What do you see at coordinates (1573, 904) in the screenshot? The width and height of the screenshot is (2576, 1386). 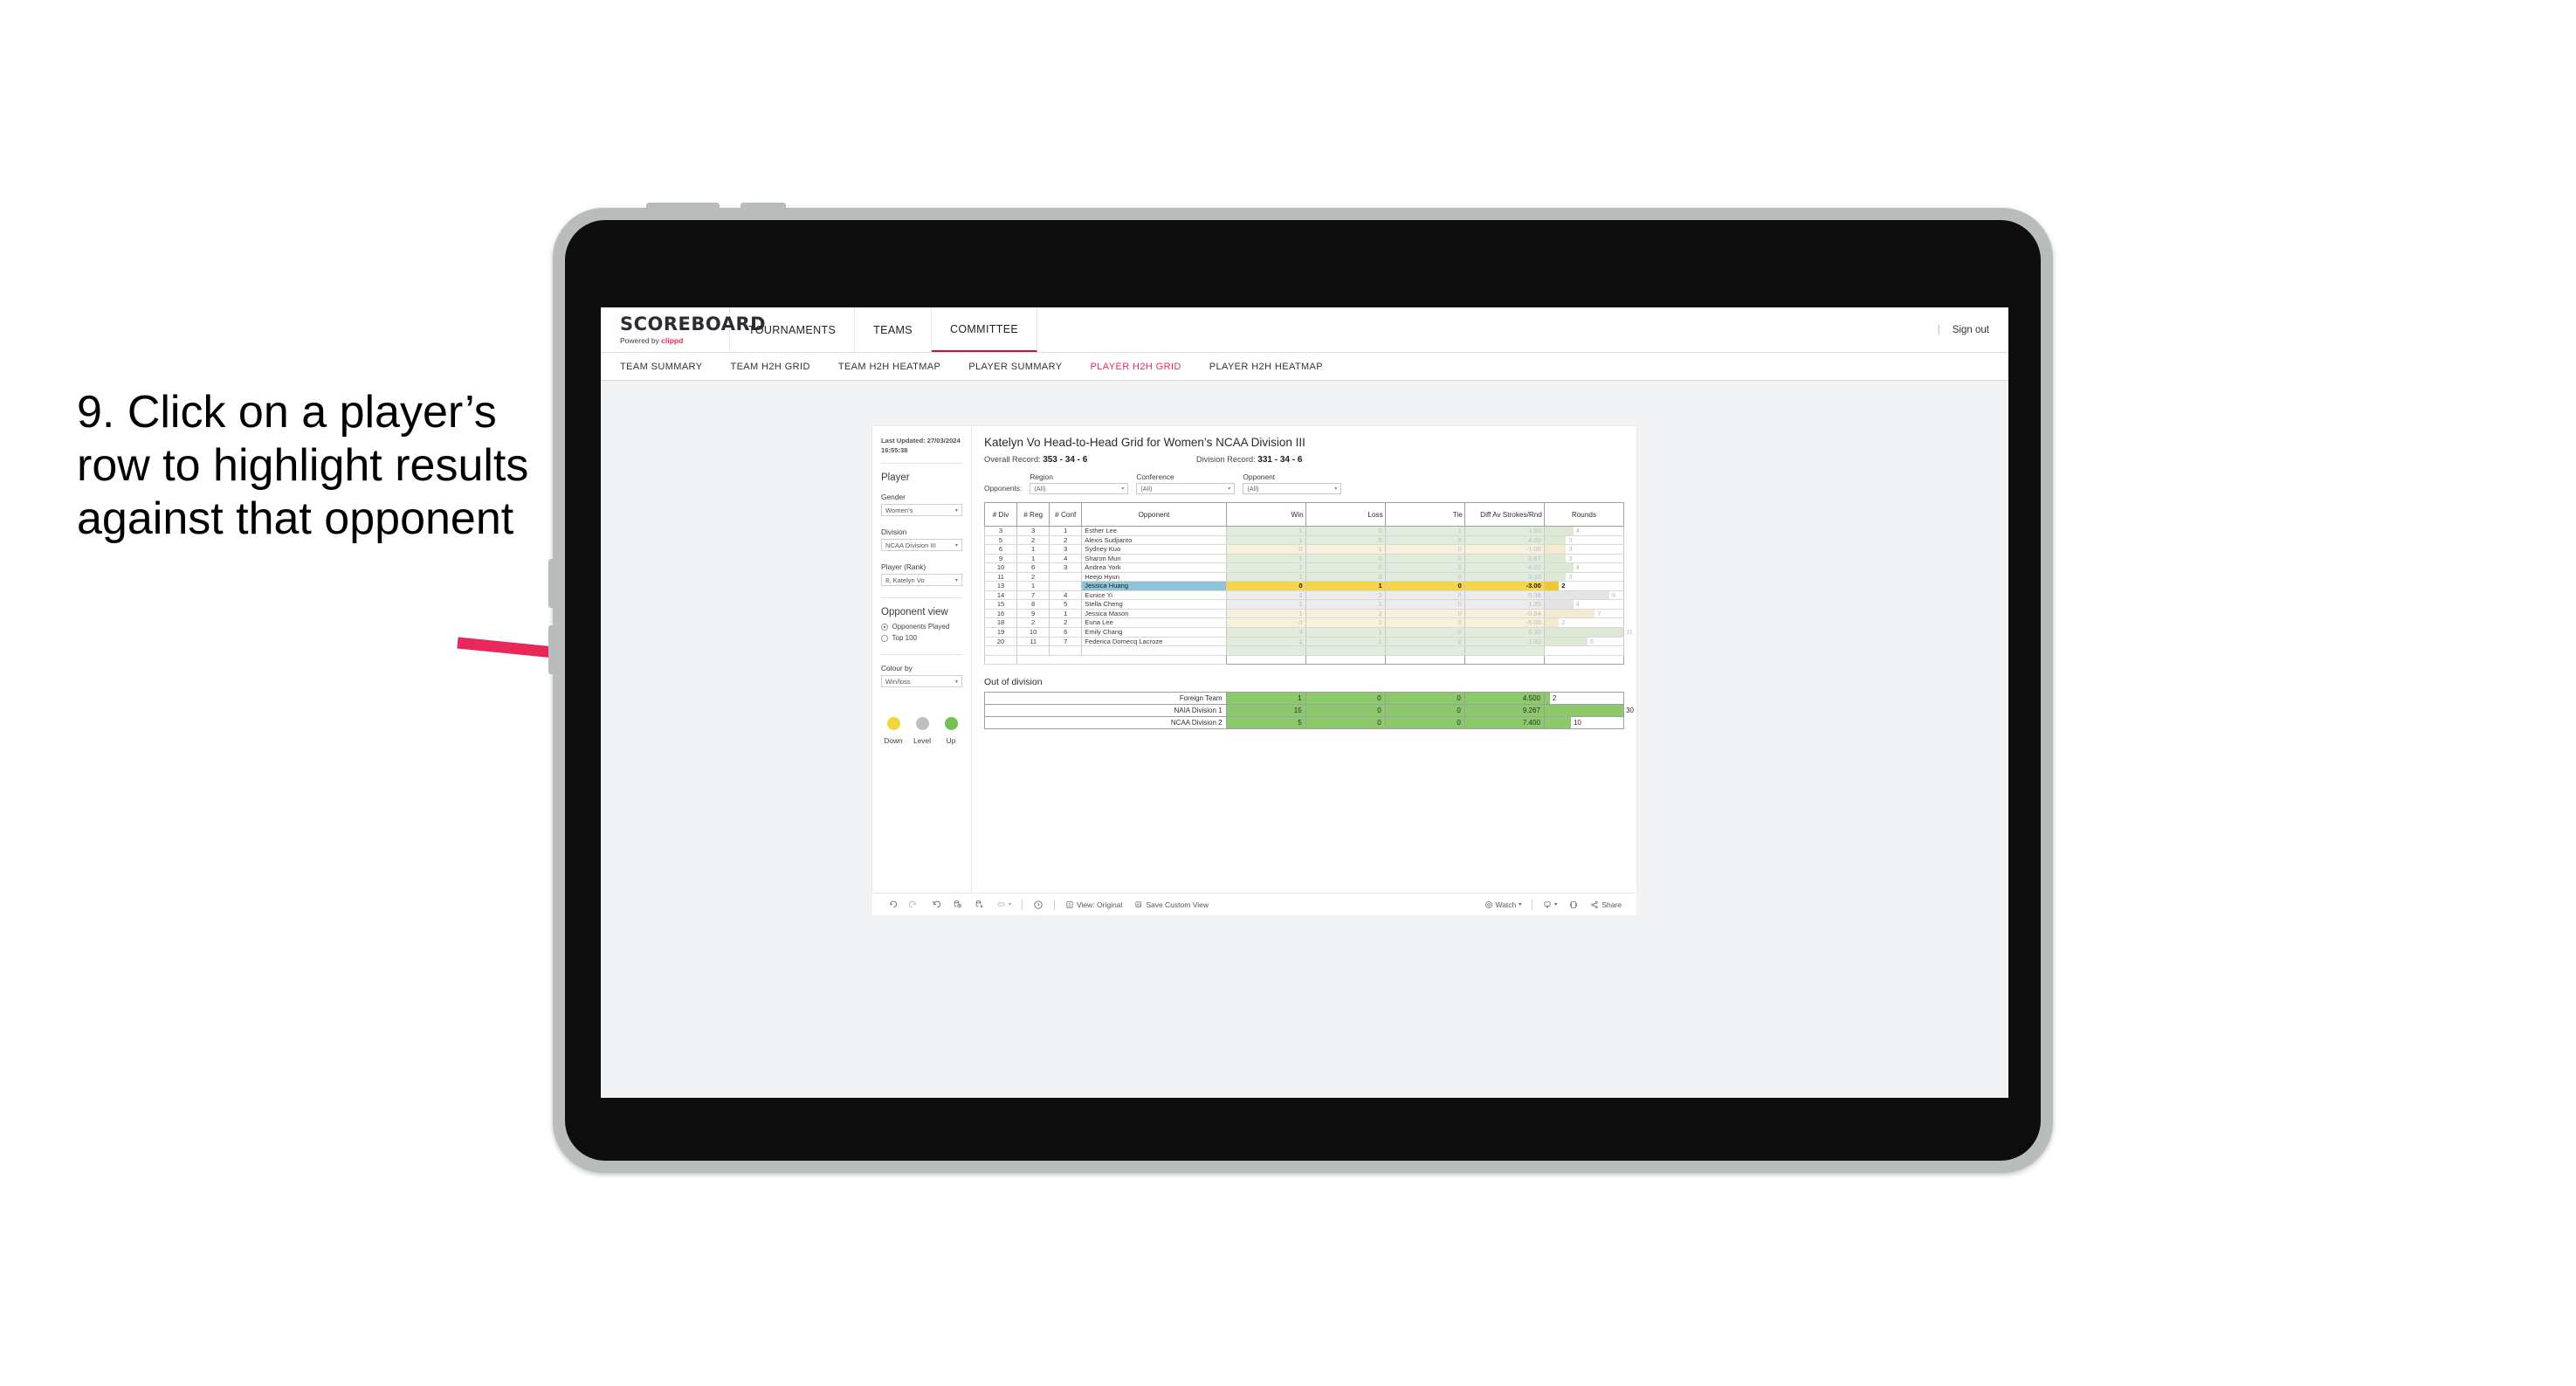 I see `device-preview-button` at bounding box center [1573, 904].